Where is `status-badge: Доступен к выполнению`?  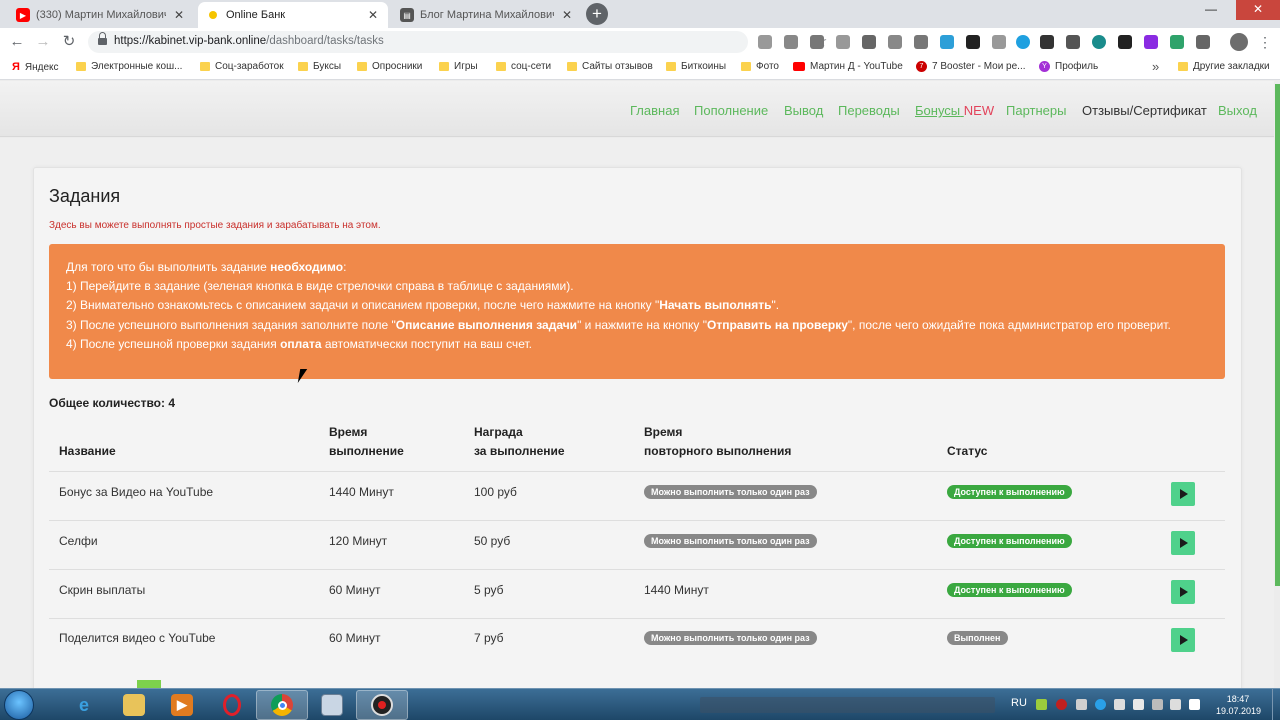
status-badge: Доступен к выполнению is located at coordinates (1009, 590).